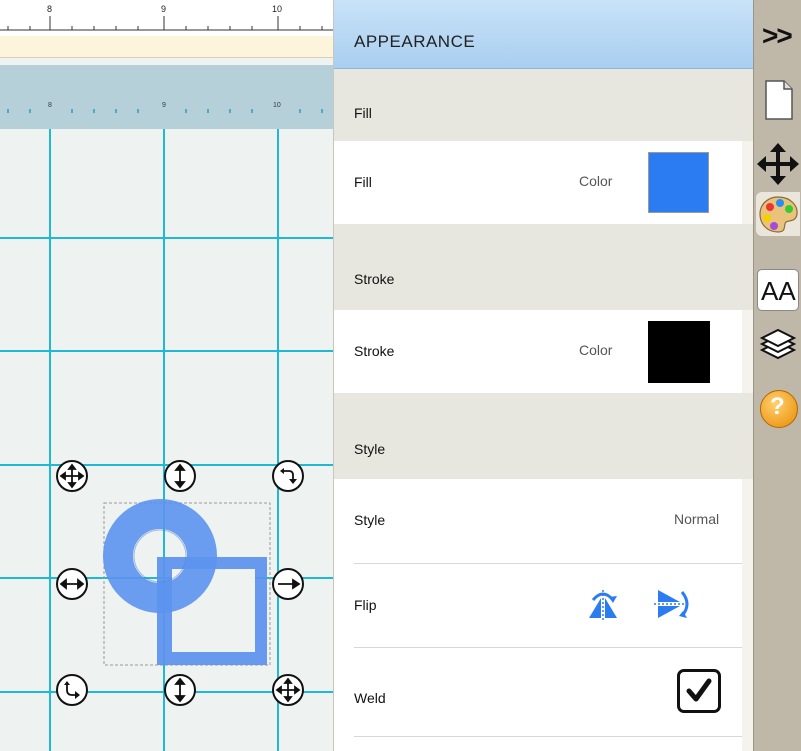  Describe the element at coordinates (363, 182) in the screenshot. I see `fill-label: Fill` at that location.